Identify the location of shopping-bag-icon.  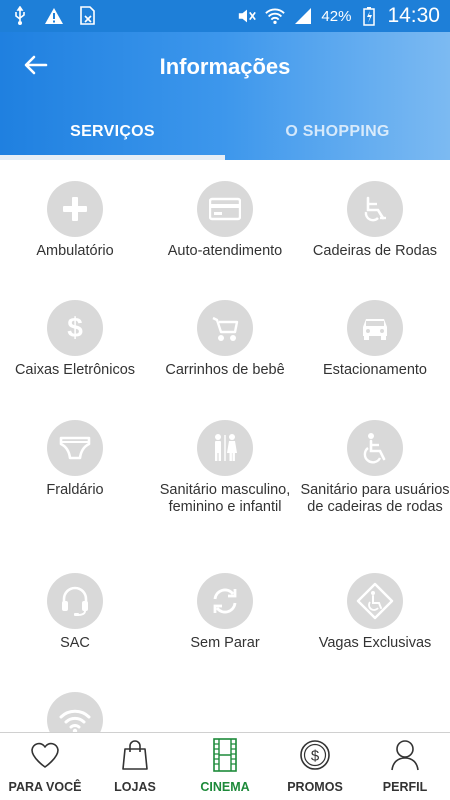
(135, 755).